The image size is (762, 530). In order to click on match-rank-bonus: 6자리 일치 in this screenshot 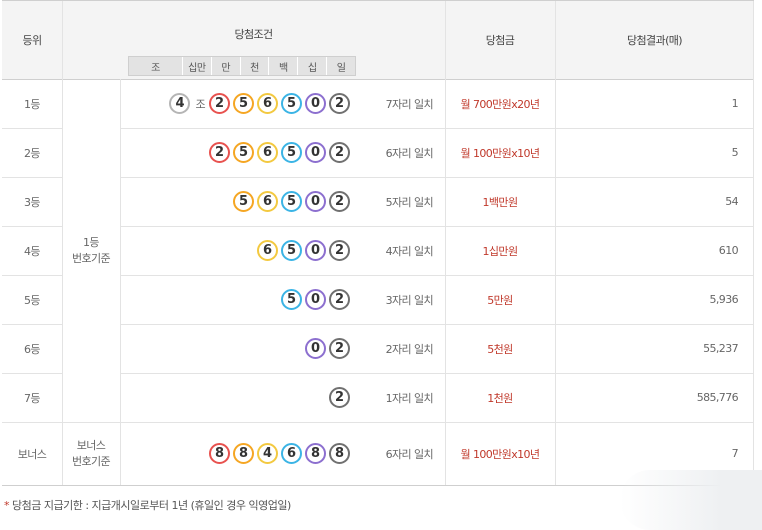, I will do `click(409, 454)`.